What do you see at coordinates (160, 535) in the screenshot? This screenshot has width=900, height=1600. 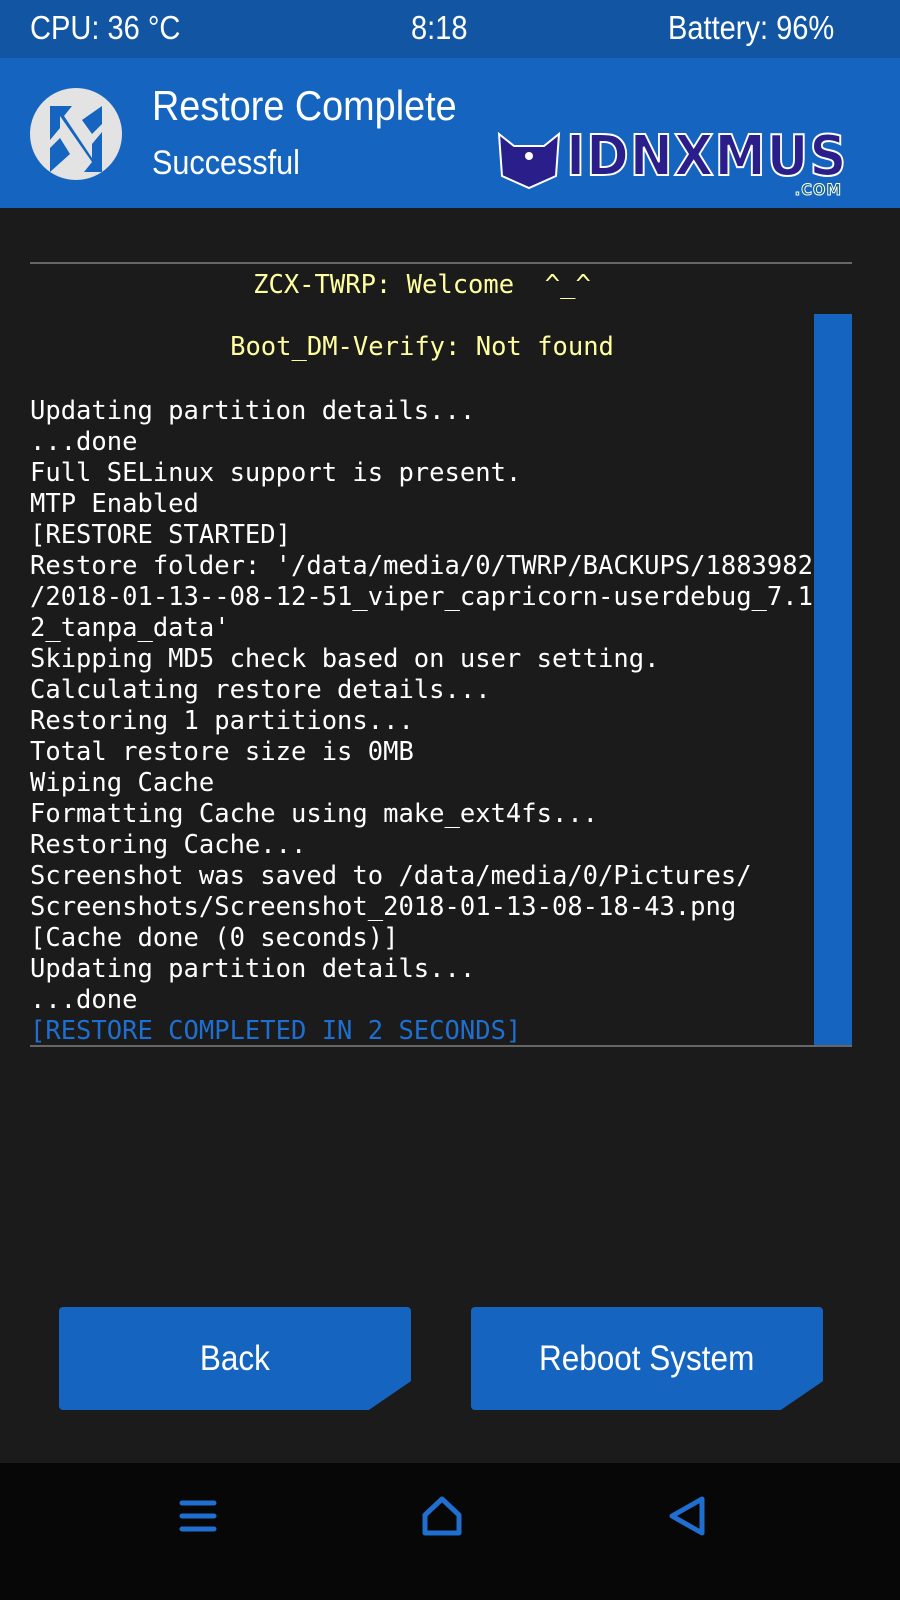 I see `log-line: [RESTORE STARTED]` at bounding box center [160, 535].